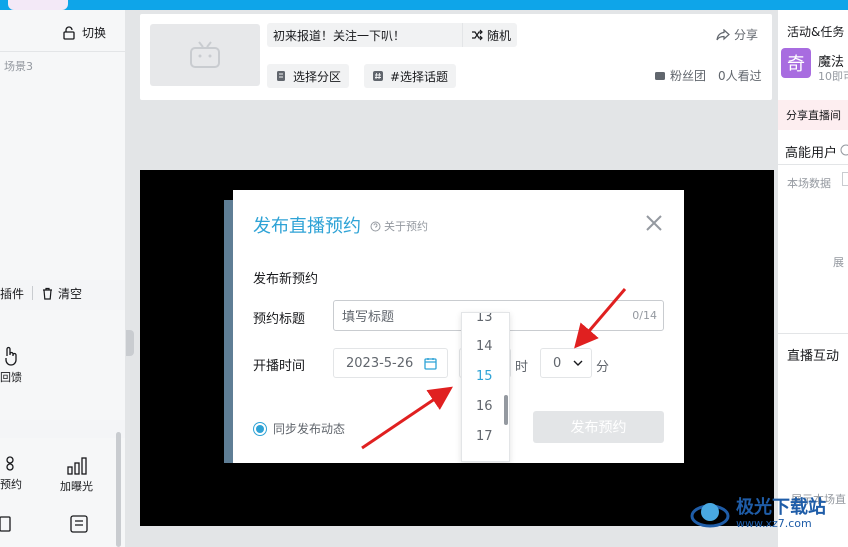 The height and width of the screenshot is (547, 848). Describe the element at coordinates (10, 463) in the screenshot. I see `reserve-icon` at that location.